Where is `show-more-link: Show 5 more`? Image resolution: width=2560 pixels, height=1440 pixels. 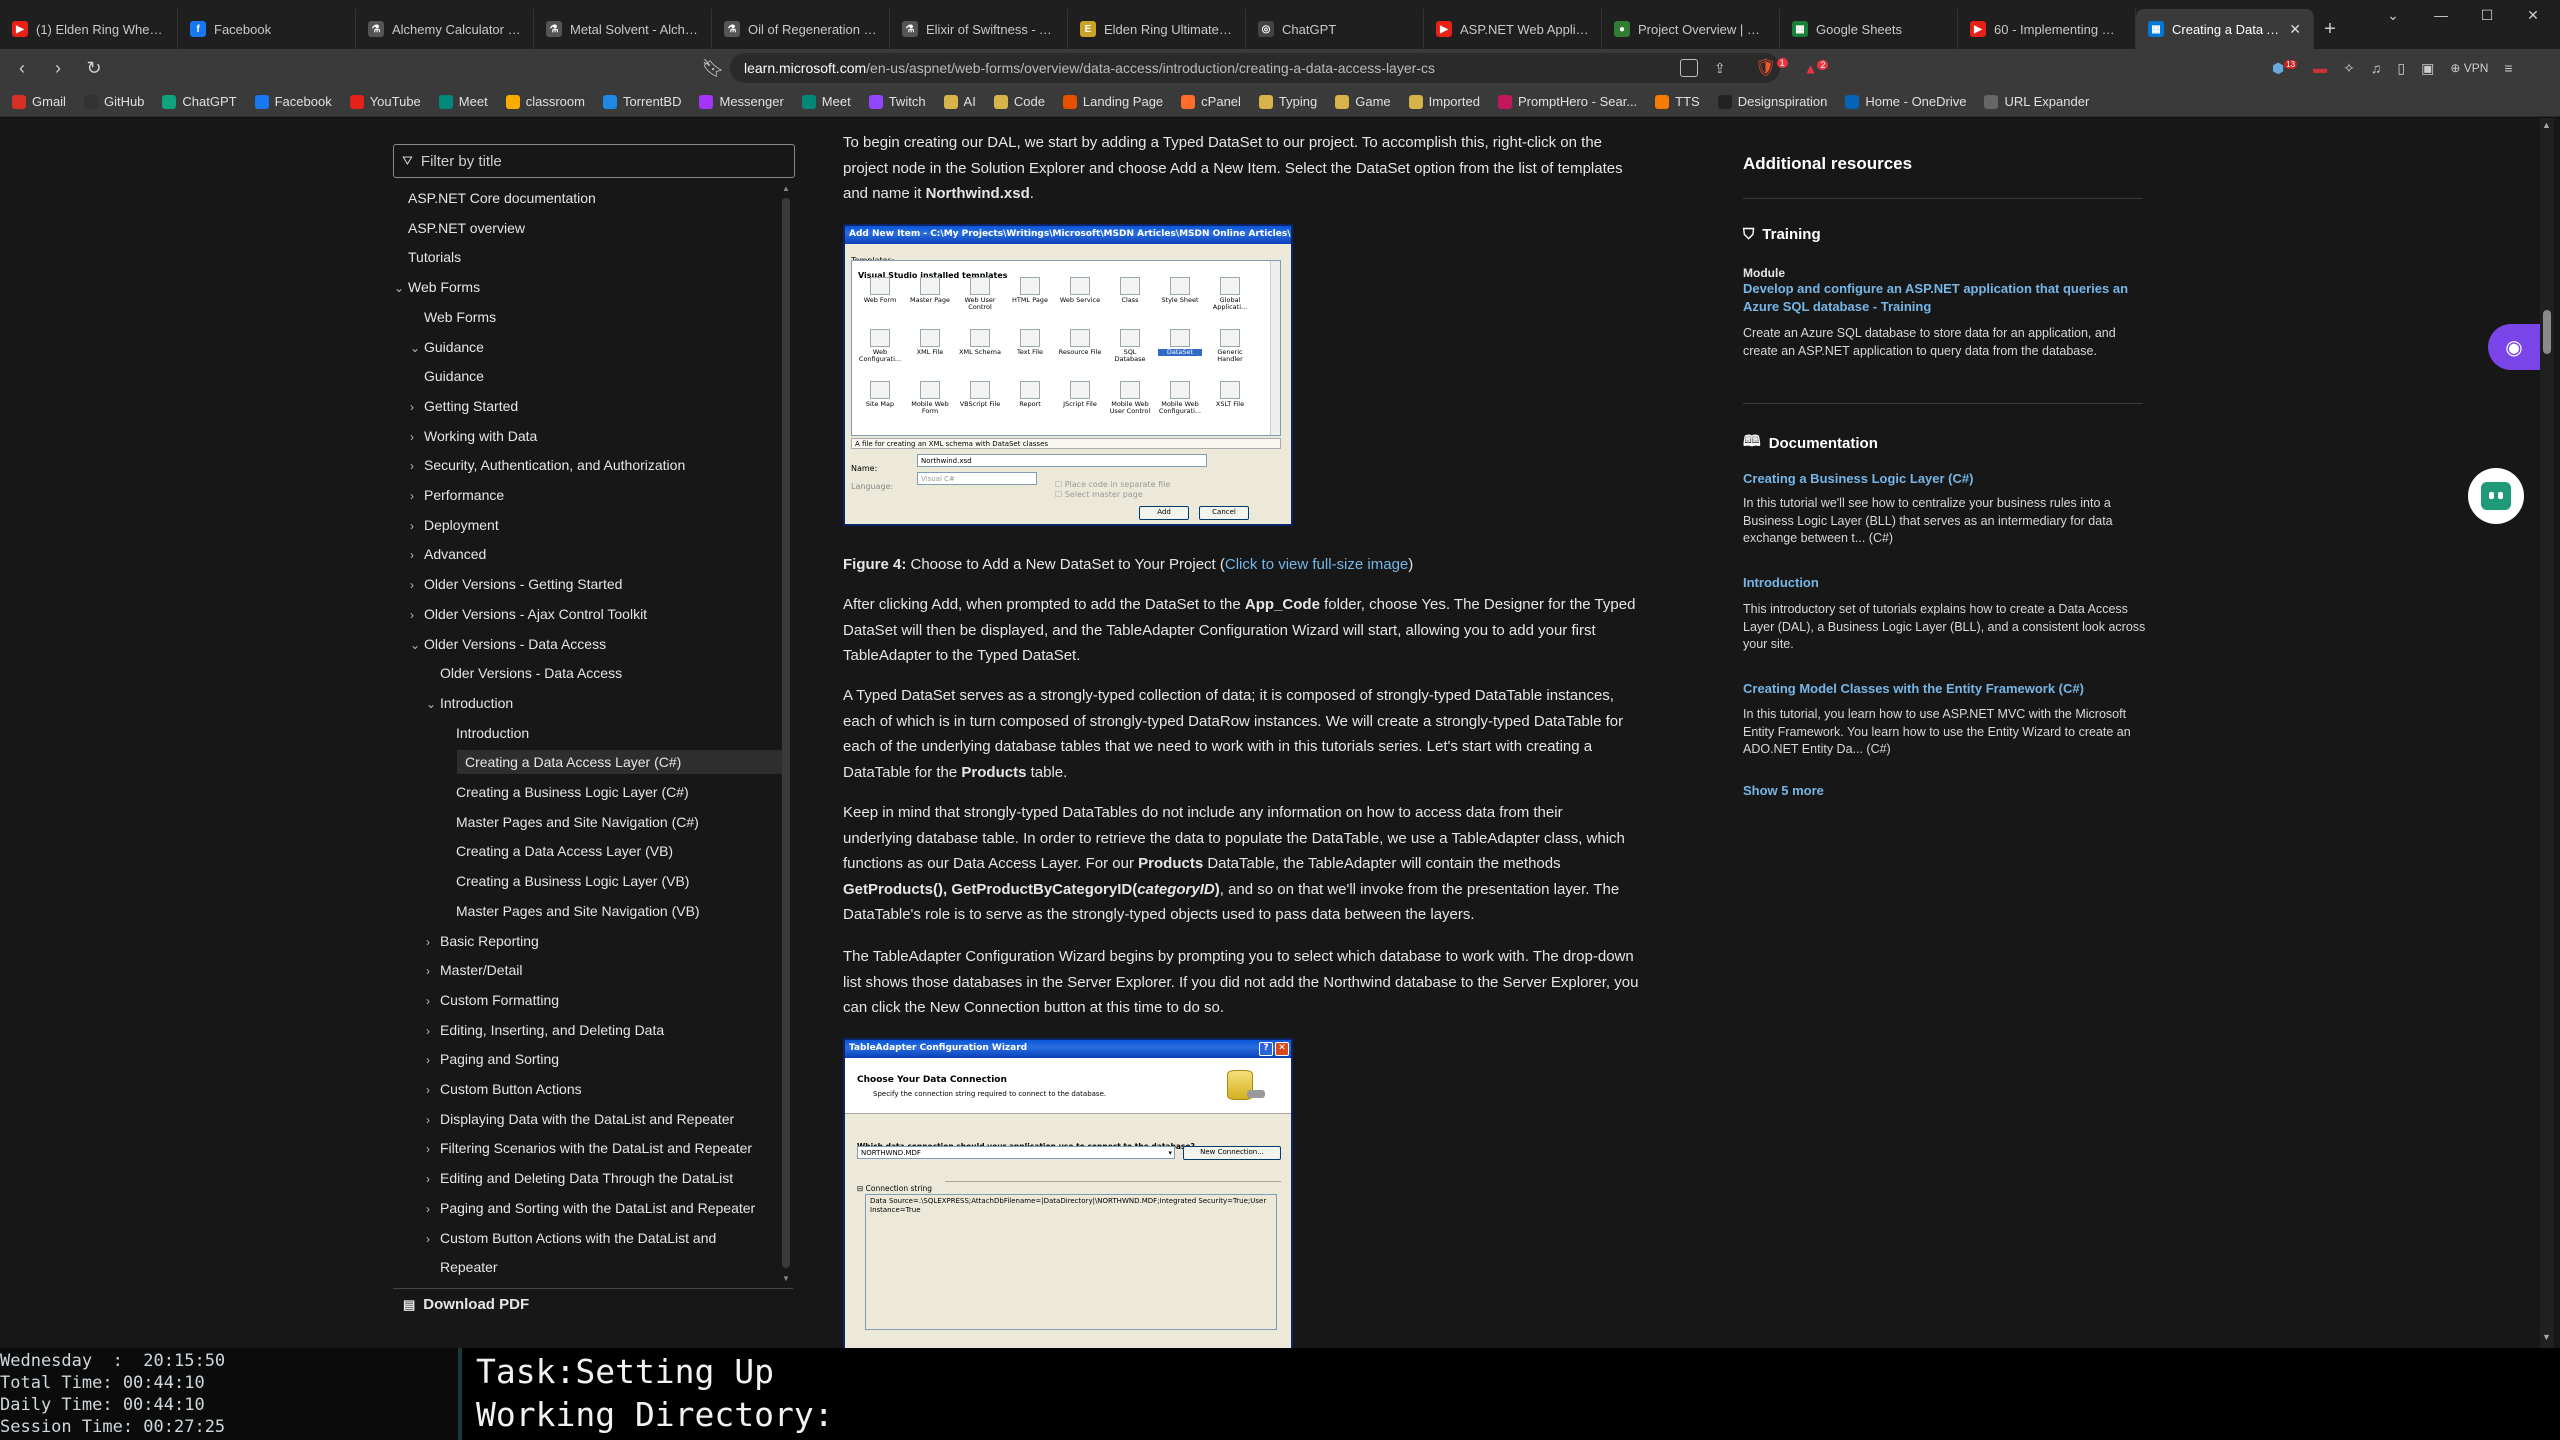
show-more-link: Show 5 more is located at coordinates (1783, 791).